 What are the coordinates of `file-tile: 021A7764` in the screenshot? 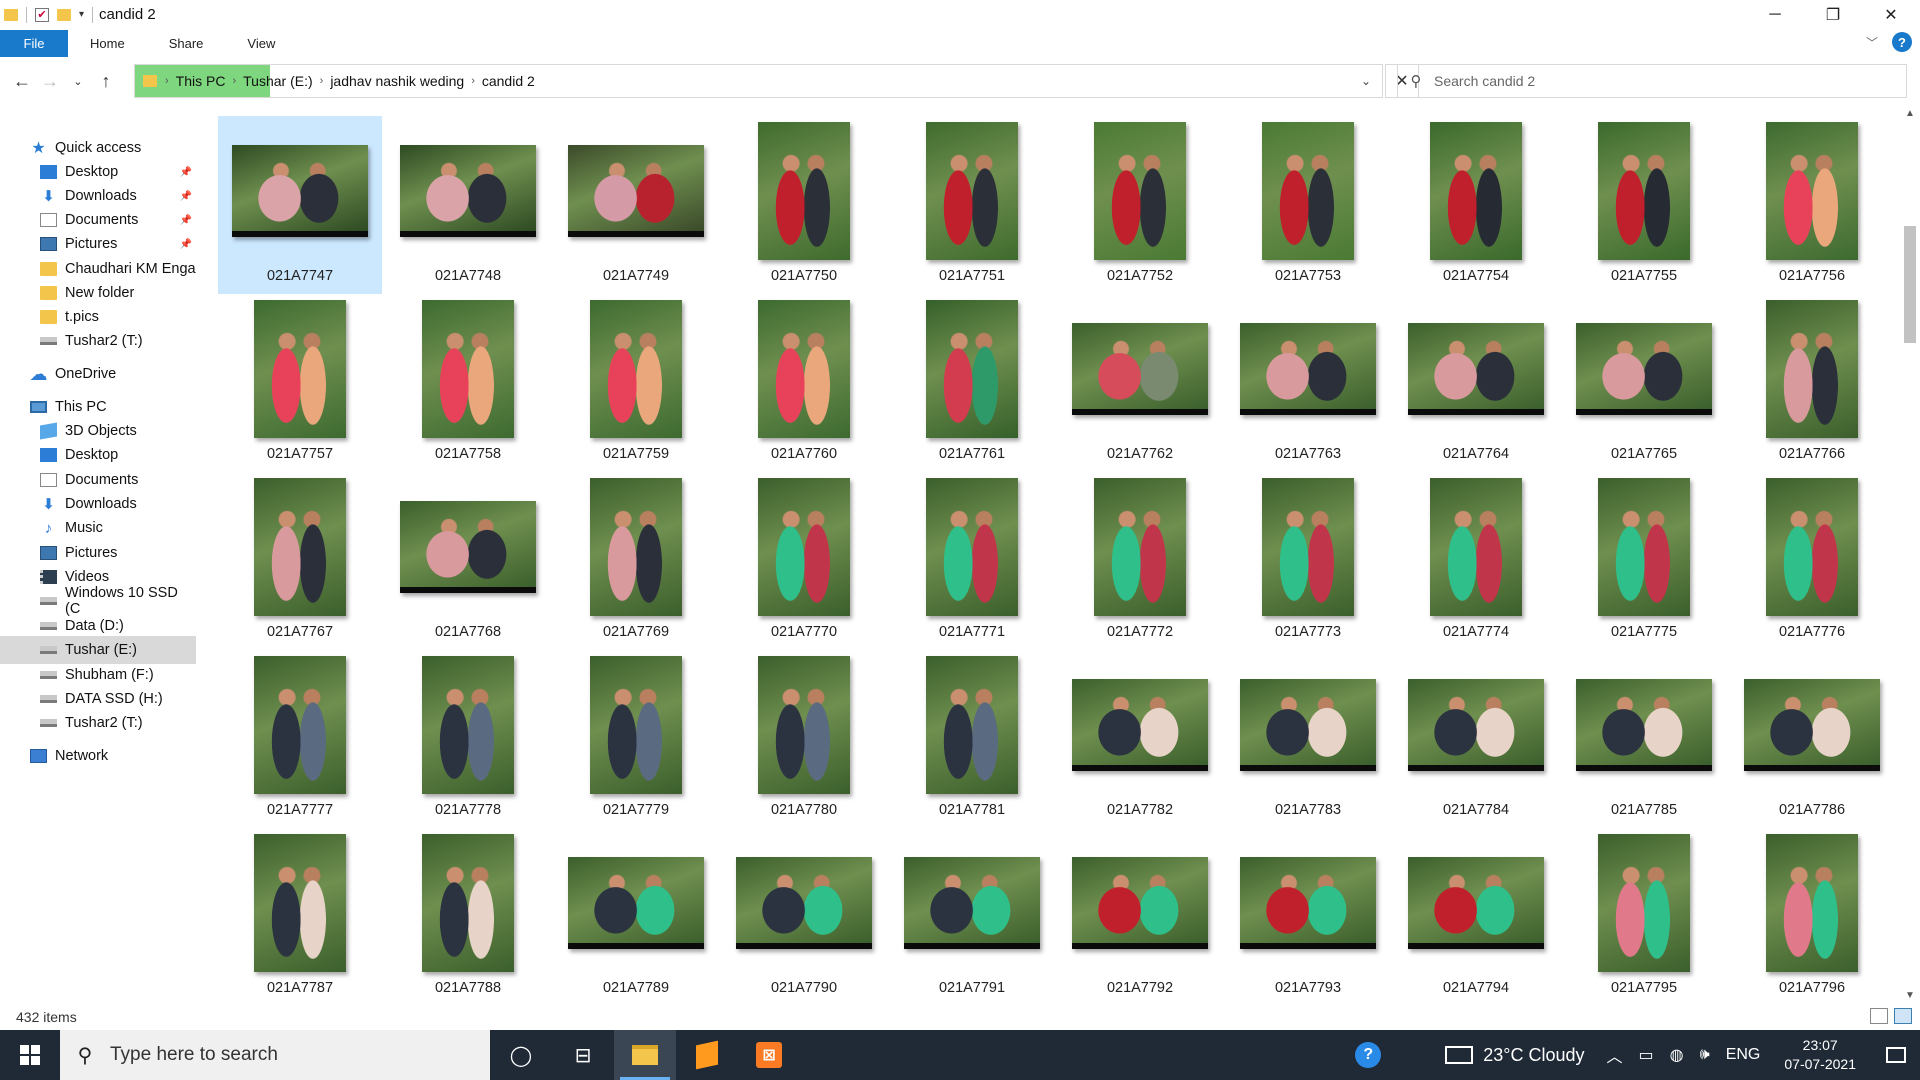 It's located at (1476, 383).